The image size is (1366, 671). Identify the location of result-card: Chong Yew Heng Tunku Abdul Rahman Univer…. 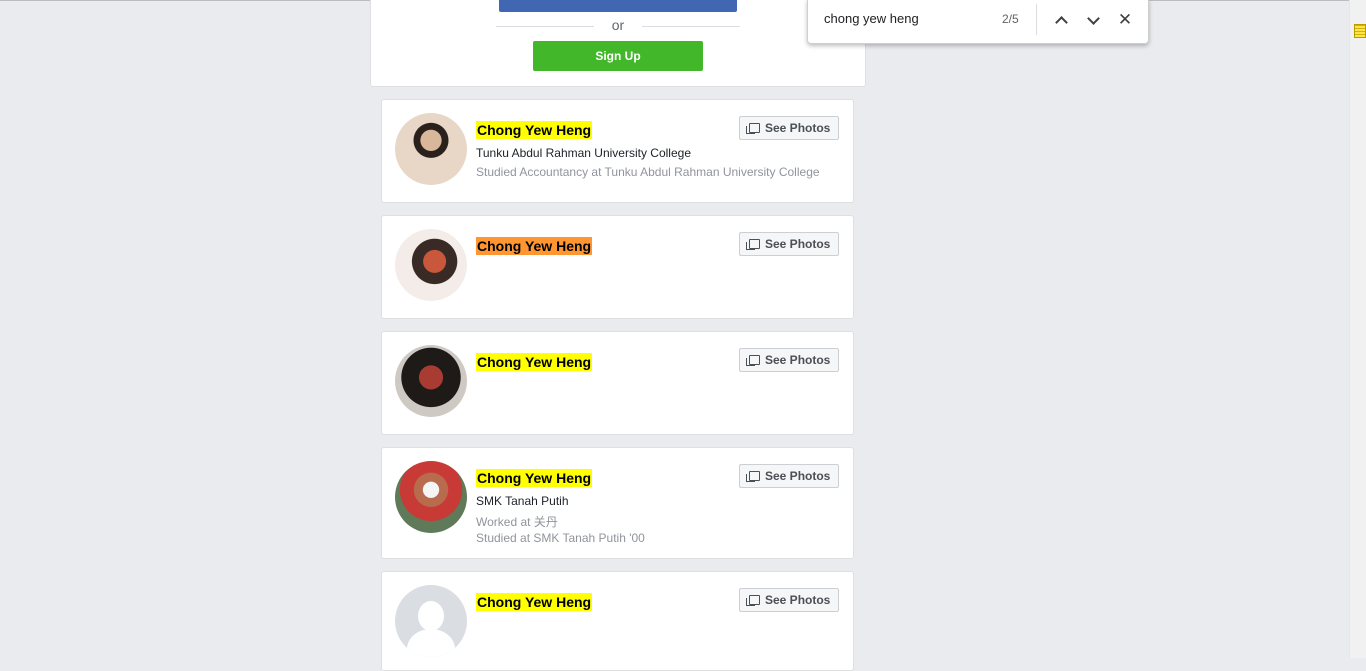
(617, 151).